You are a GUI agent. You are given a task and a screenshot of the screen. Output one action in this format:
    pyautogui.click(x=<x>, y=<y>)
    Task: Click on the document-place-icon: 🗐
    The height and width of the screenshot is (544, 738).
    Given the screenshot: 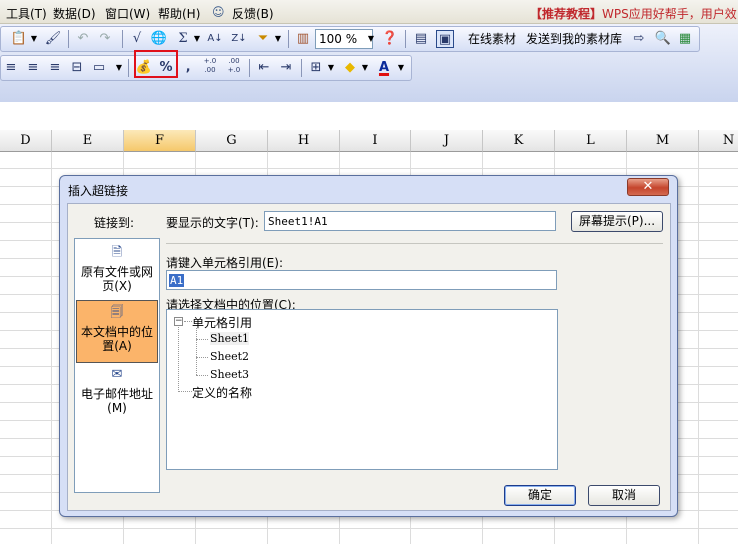 What is the action you would take?
    pyautogui.click(x=117, y=312)
    